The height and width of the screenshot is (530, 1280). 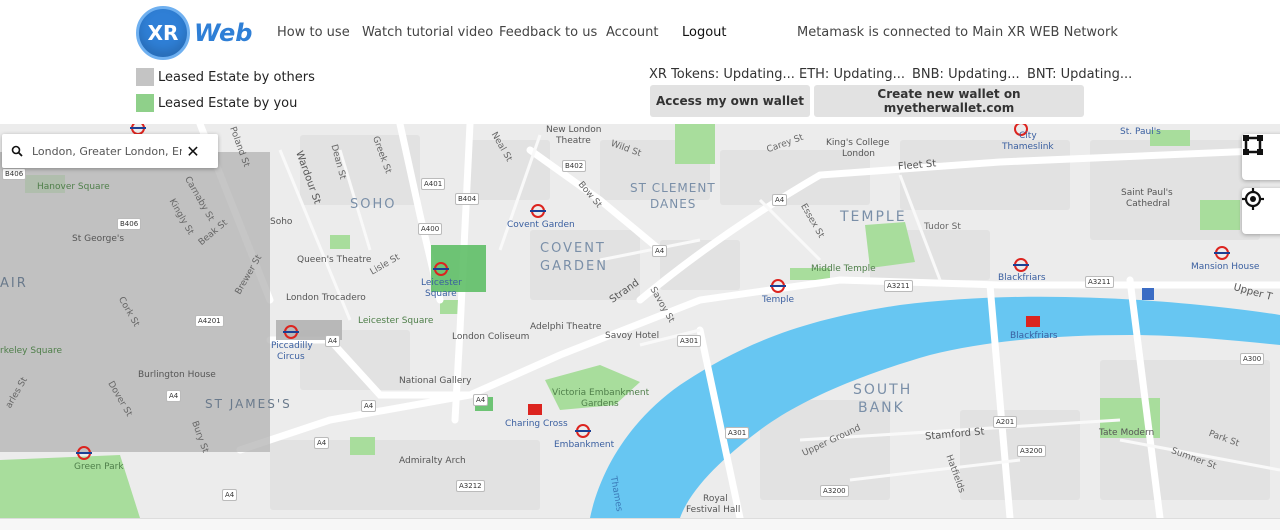 I want to click on road-a4-7: A4, so click(x=230, y=495).